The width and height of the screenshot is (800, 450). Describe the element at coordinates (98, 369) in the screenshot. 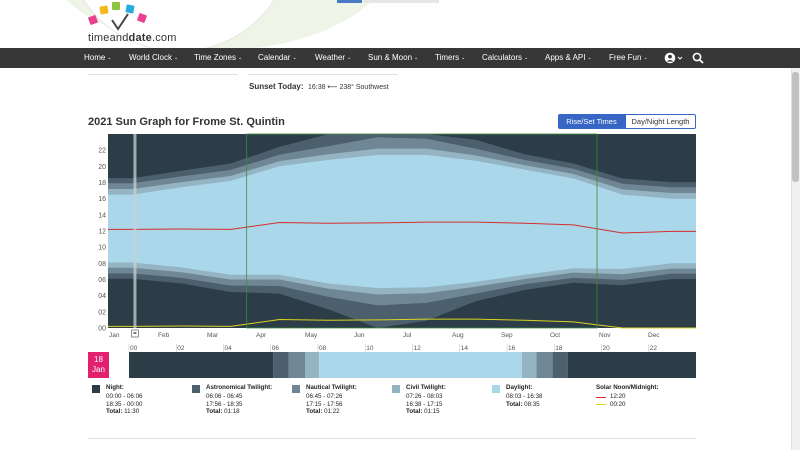

I see `today-date-month: Jan` at that location.